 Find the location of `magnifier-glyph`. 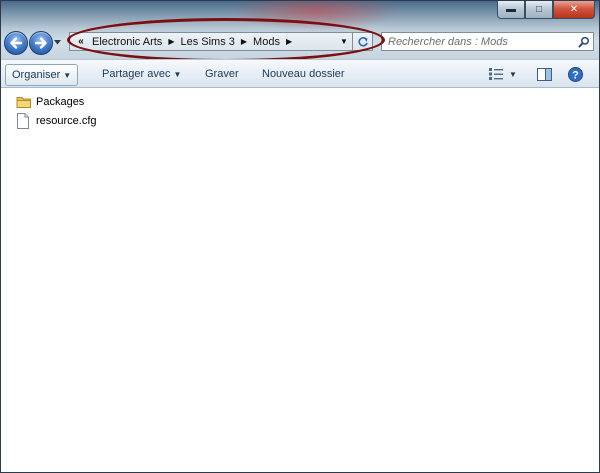

magnifier-glyph is located at coordinates (583, 41).